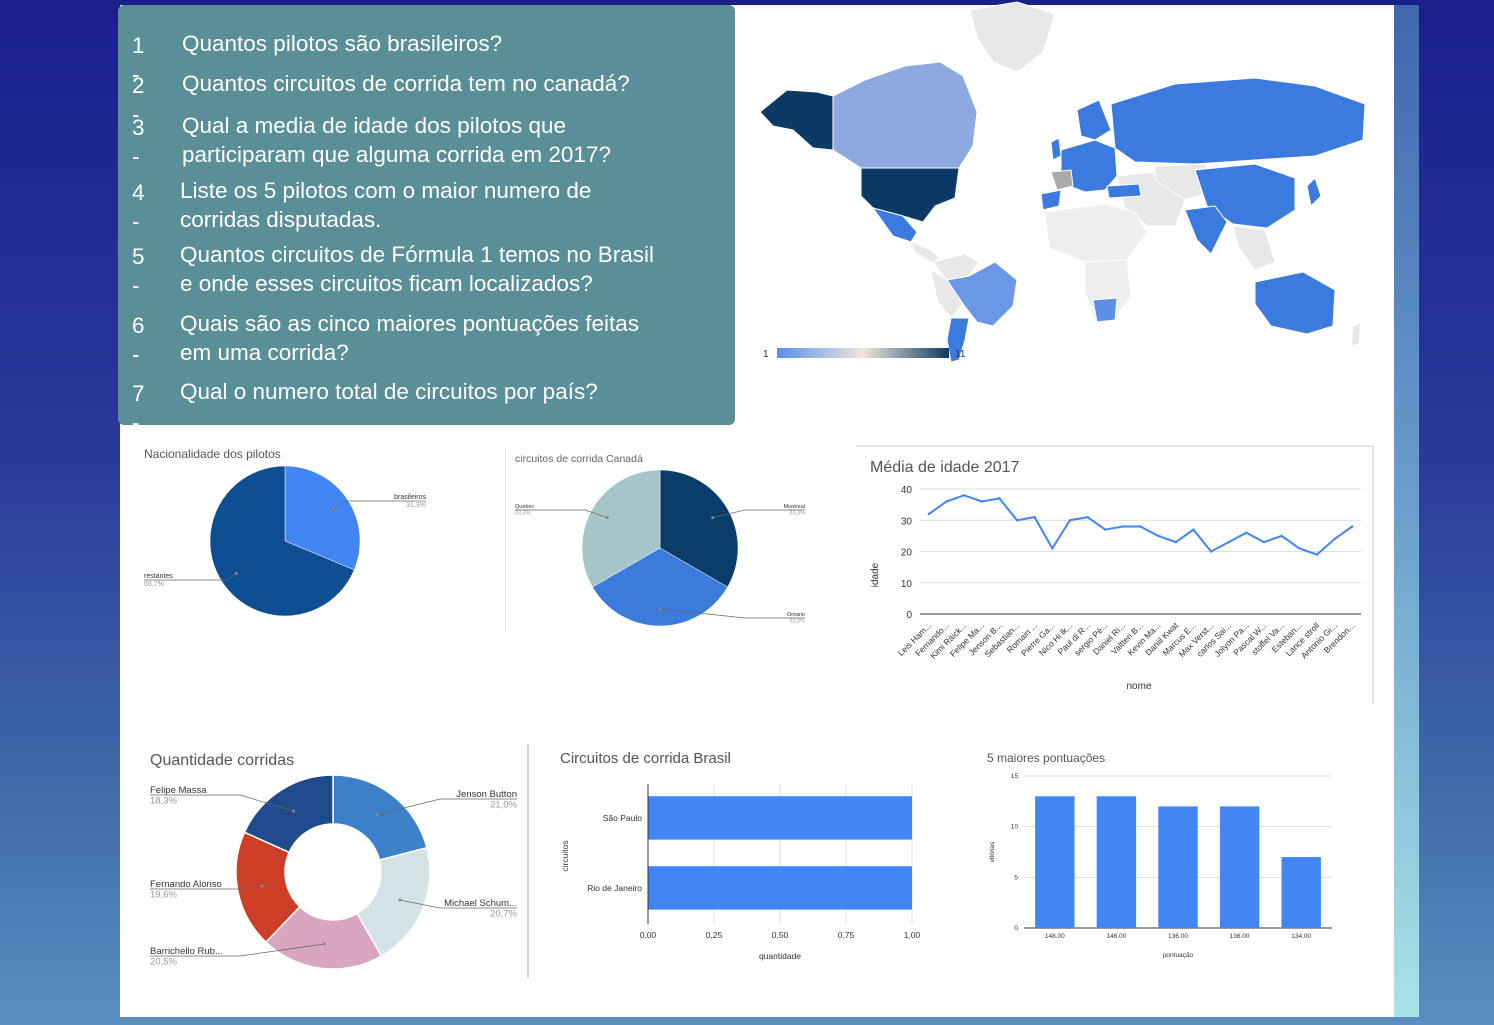 This screenshot has width=1494, height=1025. Describe the element at coordinates (907, 521) in the screenshot. I see `y-tick-label: 30` at that location.